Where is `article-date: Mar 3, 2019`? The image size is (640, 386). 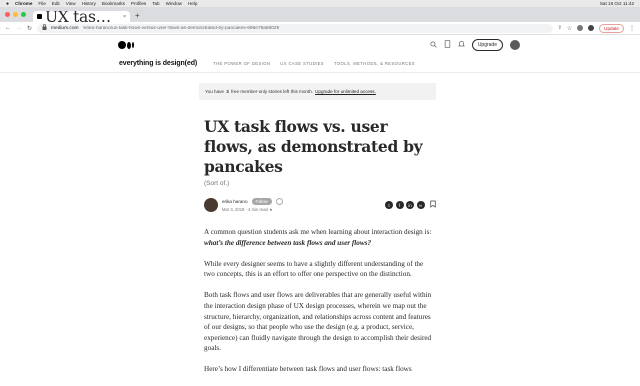 article-date: Mar 3, 2019 is located at coordinates (233, 209).